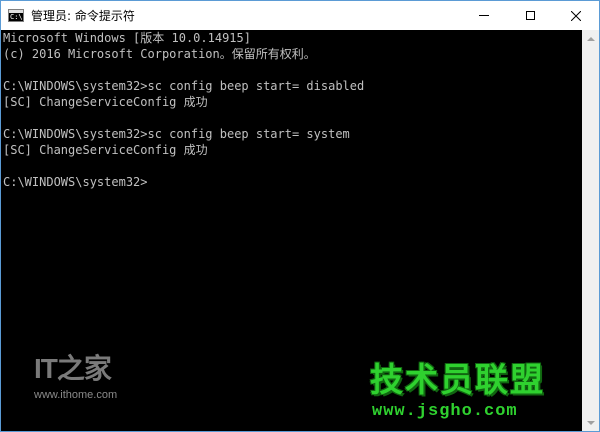 This screenshot has height=432, width=600. What do you see at coordinates (457, 379) in the screenshot?
I see `jsgho-logo: 技术员联盟` at bounding box center [457, 379].